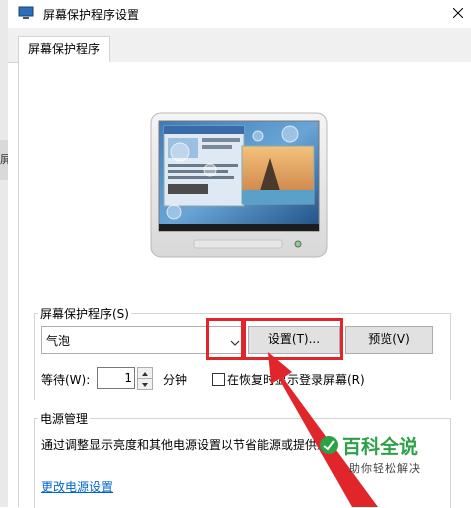 This screenshot has width=471, height=508. Describe the element at coordinates (385, 468) in the screenshot. I see `watermark-subtitle: 助你轻松解决` at that location.